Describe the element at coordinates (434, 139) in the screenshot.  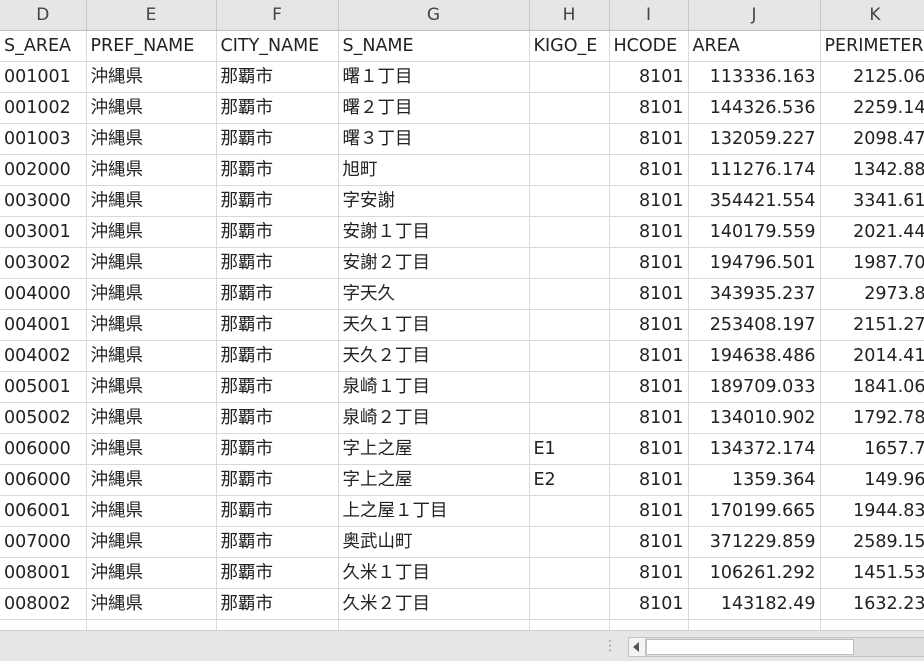
I see `cell: 曙３丁目` at that location.